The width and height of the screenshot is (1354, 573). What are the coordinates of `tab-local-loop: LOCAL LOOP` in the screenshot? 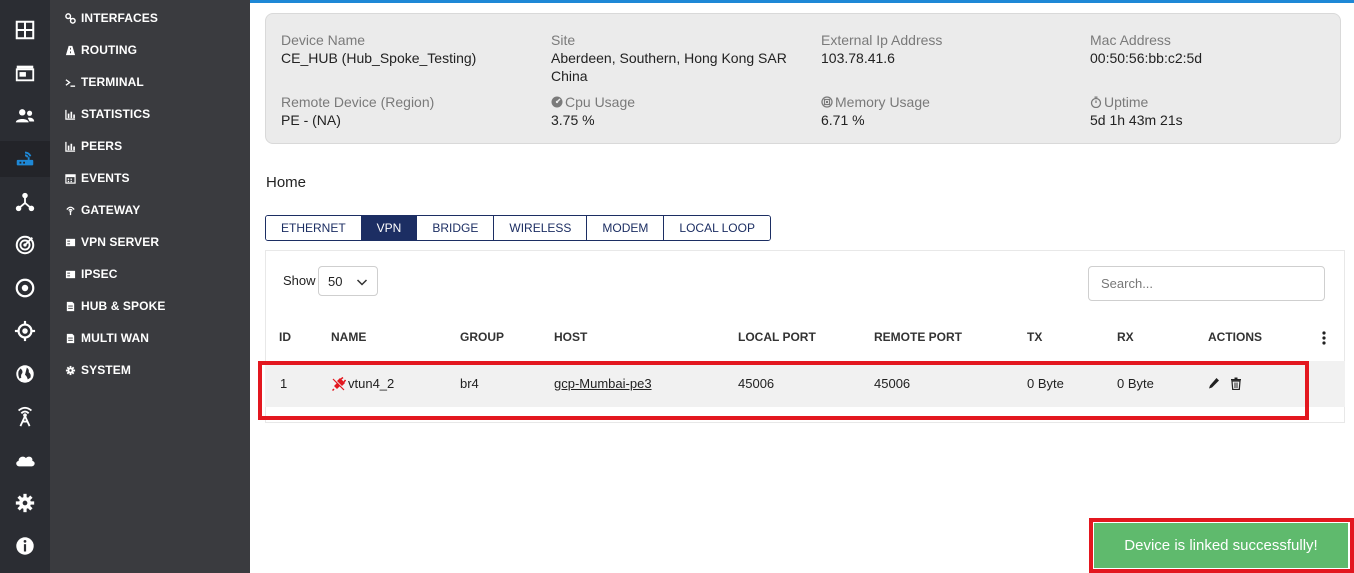 It's located at (717, 228).